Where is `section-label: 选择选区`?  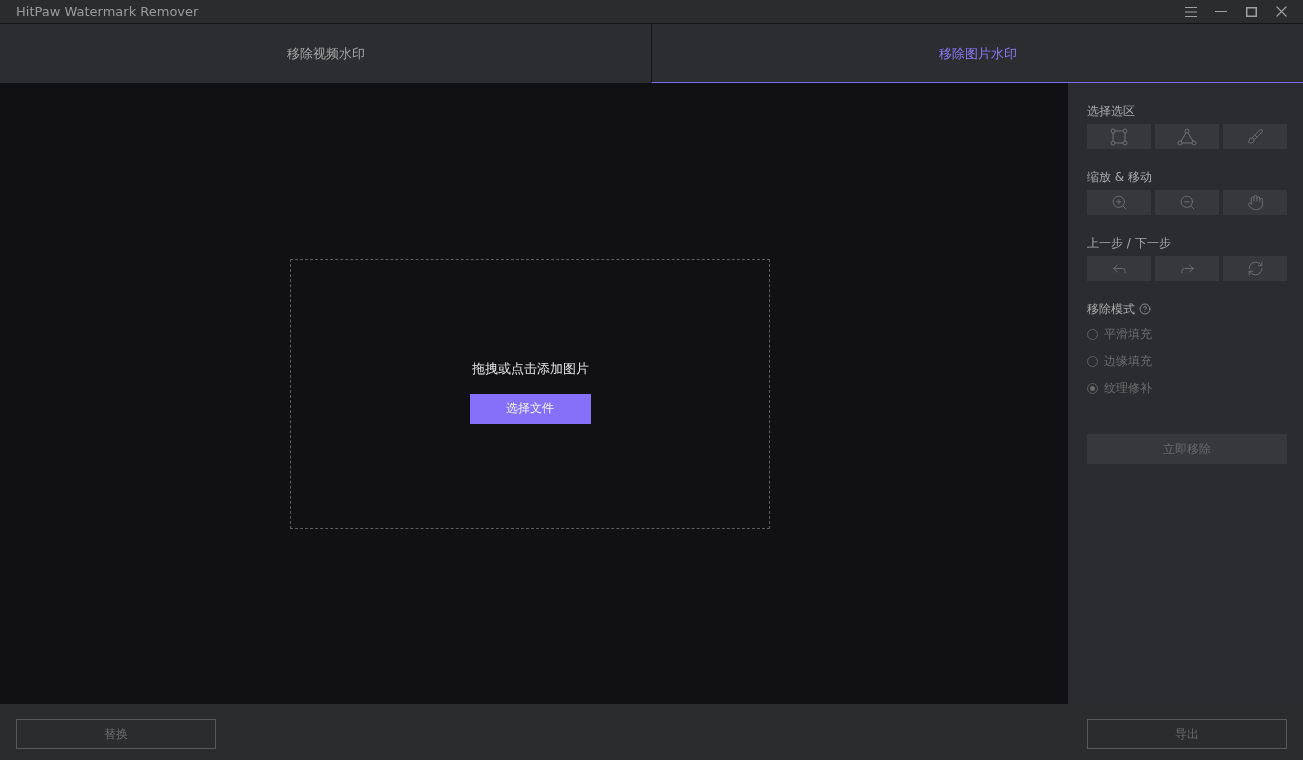 section-label: 选择选区 is located at coordinates (1111, 111).